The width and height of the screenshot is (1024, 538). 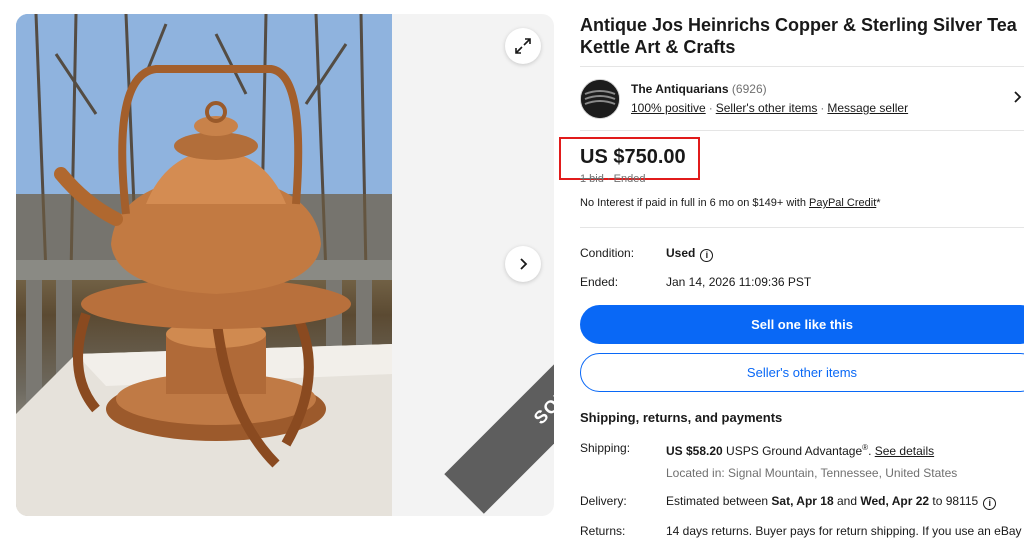 I want to click on delivery-start: Sat, Apr 18, so click(x=802, y=501).